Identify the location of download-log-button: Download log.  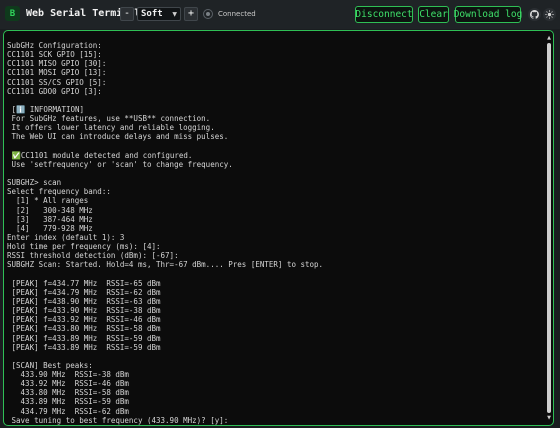
(488, 14).